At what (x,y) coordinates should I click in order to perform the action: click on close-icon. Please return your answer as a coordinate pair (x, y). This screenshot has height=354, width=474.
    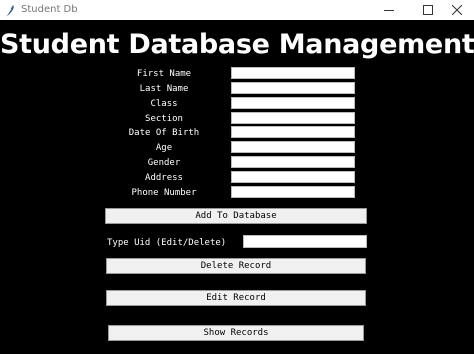
    Looking at the image, I should click on (457, 10).